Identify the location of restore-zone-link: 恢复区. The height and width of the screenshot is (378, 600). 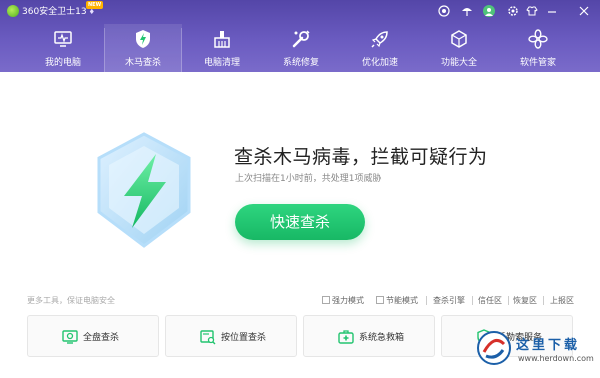
(525, 300).